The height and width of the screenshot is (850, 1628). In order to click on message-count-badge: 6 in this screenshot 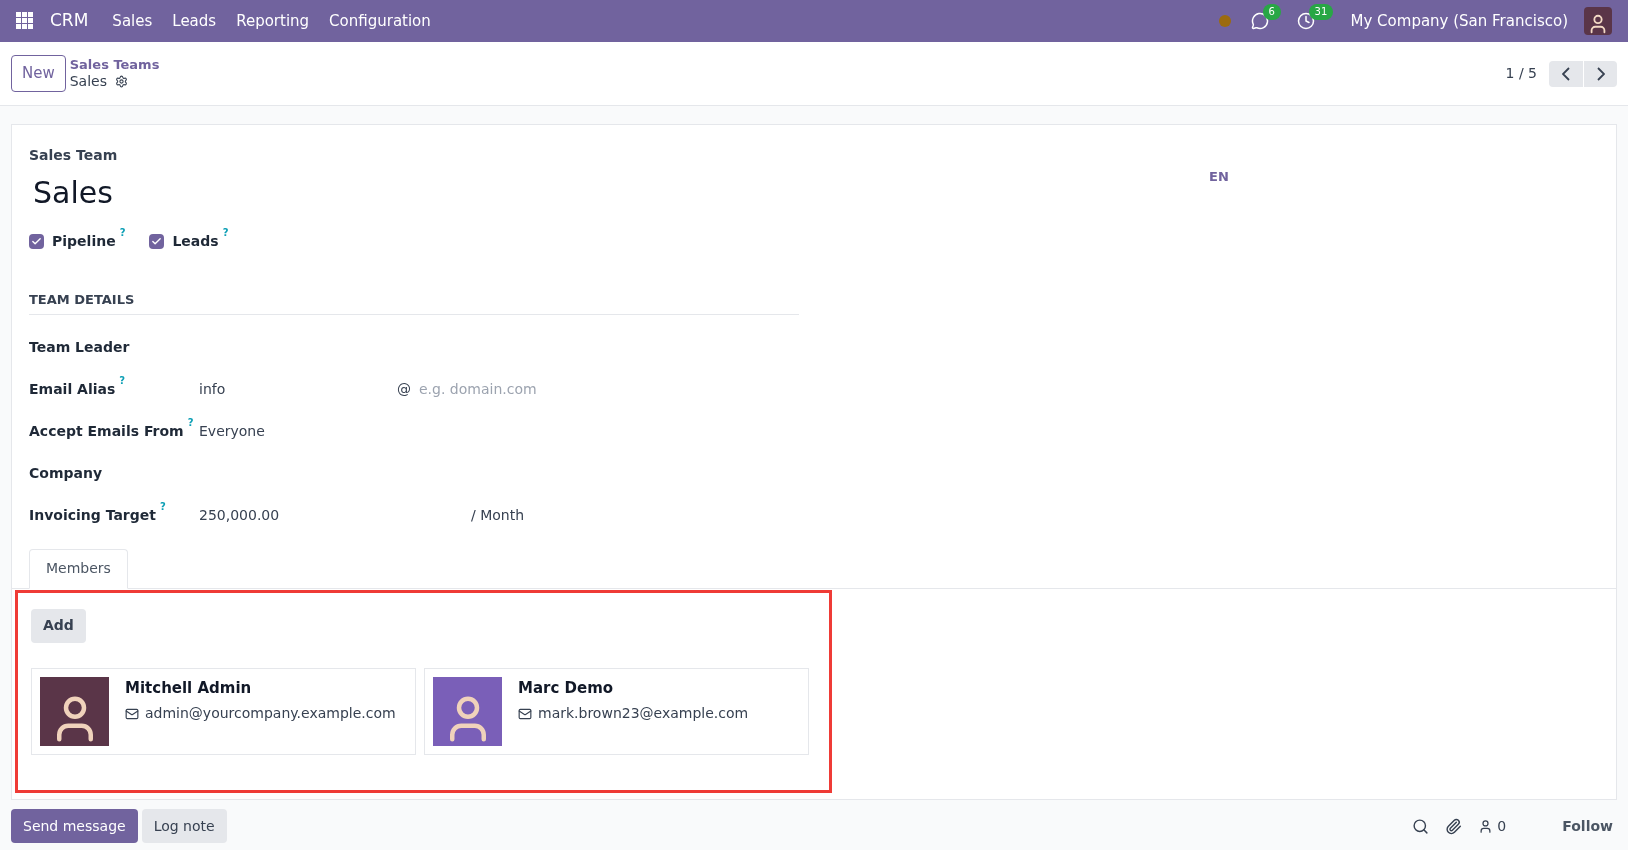, I will do `click(1271, 12)`.